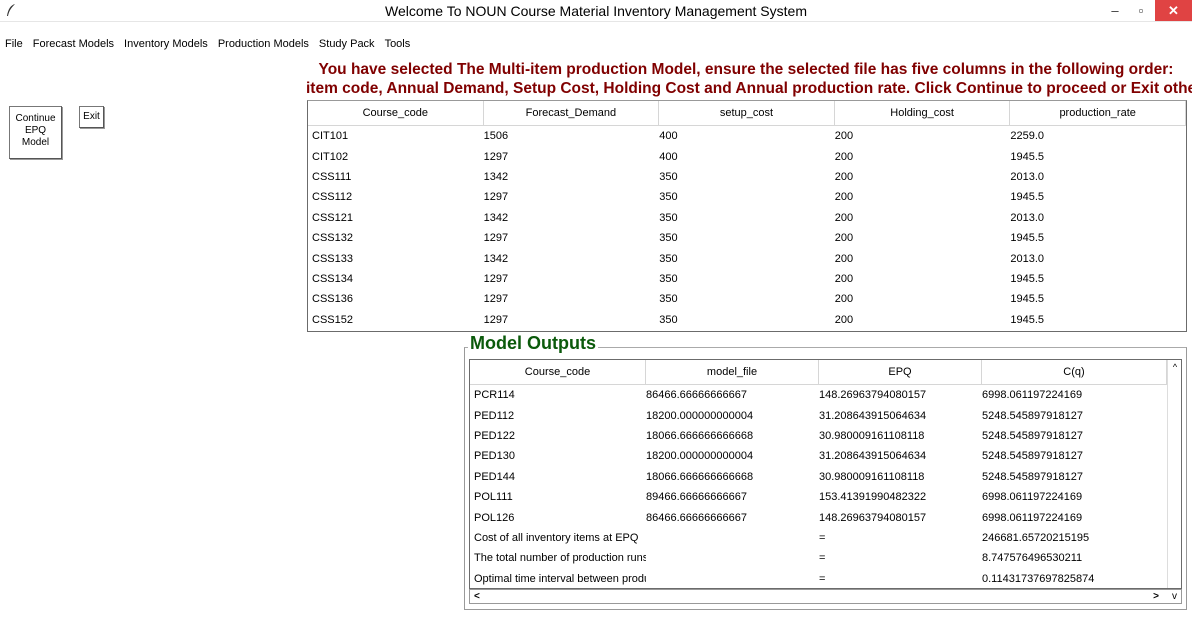 The width and height of the screenshot is (1192, 639). I want to click on table-cell: 18200.000000000004, so click(700, 456).